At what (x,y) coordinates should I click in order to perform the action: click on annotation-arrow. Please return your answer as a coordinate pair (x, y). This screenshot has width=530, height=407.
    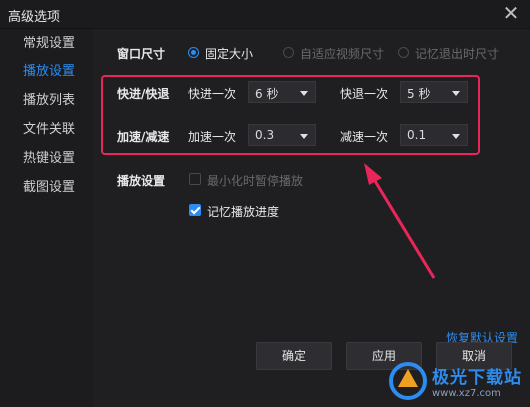
    Looking at the image, I should click on (400, 221).